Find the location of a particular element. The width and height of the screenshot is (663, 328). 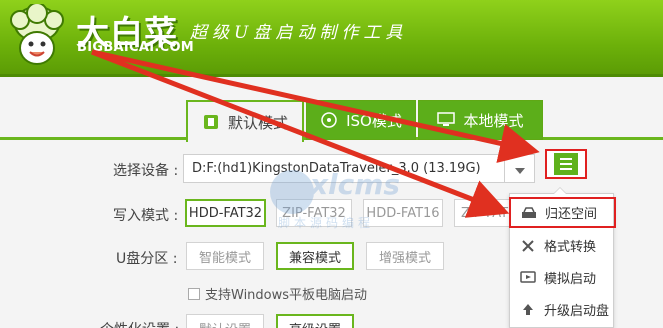

mode-tab-bar: 默认模式 ISO模式 本地模式 is located at coordinates (331, 121).